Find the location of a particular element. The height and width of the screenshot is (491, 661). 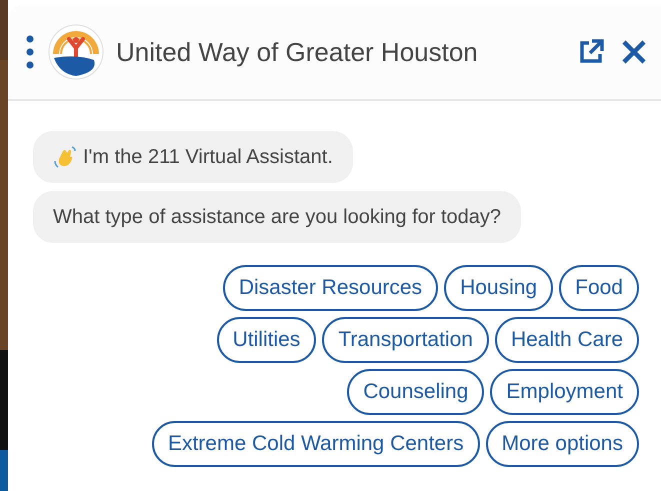

quick-reply-button: Employment is located at coordinates (564, 392).